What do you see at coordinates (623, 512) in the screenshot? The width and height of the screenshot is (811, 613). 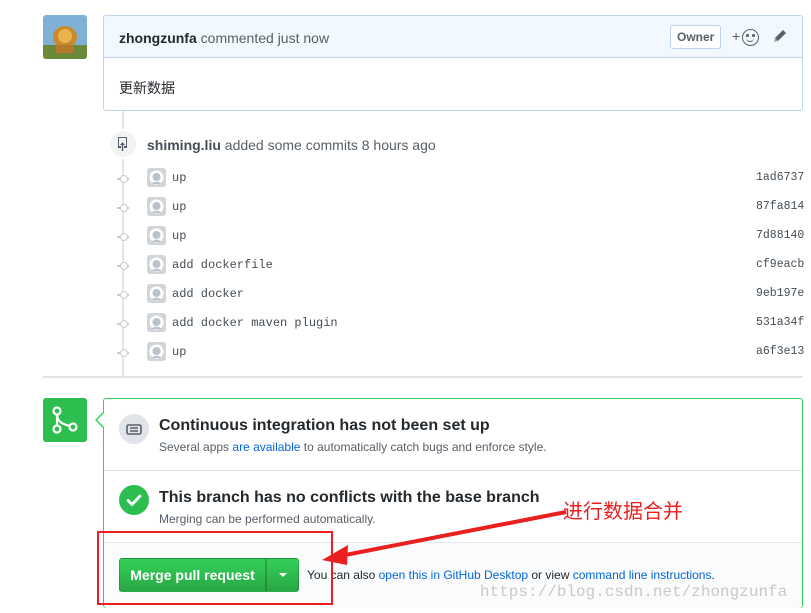 I see `annotation-text: 进行数据合并` at bounding box center [623, 512].